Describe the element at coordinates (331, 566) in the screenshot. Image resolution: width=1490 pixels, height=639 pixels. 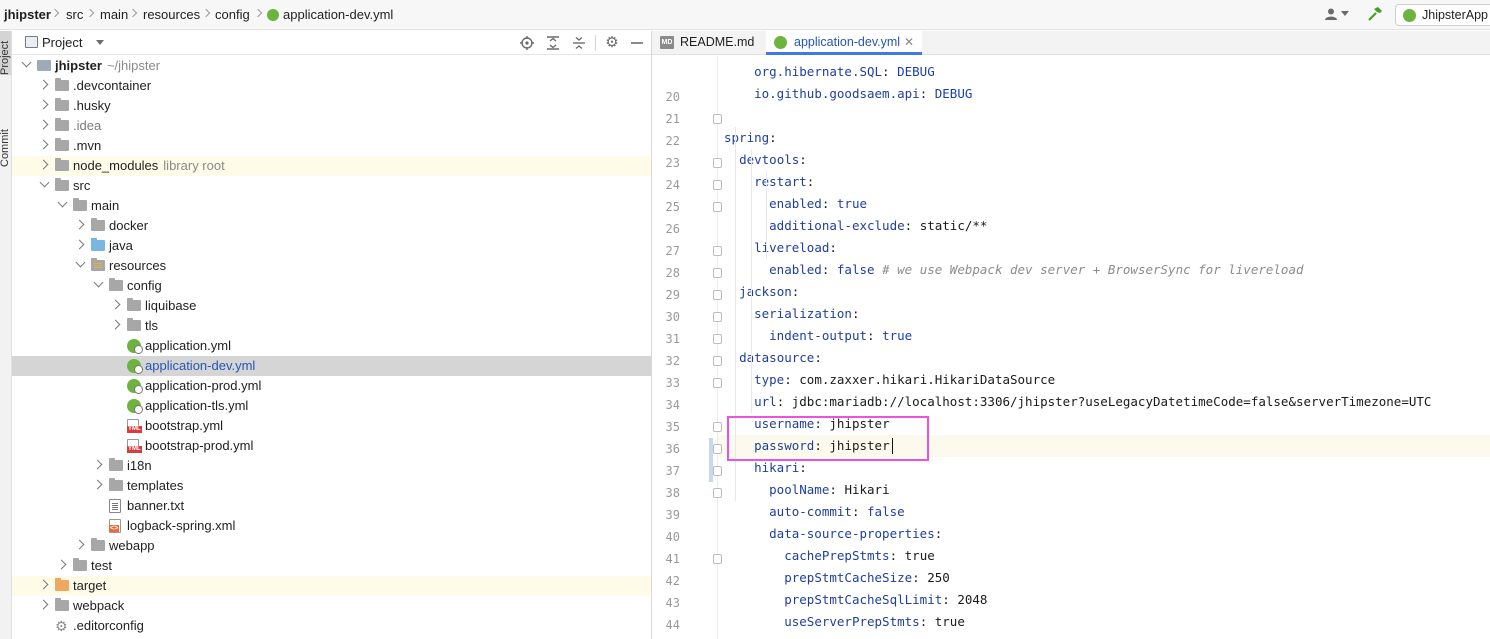
I see `tree-node: test` at that location.